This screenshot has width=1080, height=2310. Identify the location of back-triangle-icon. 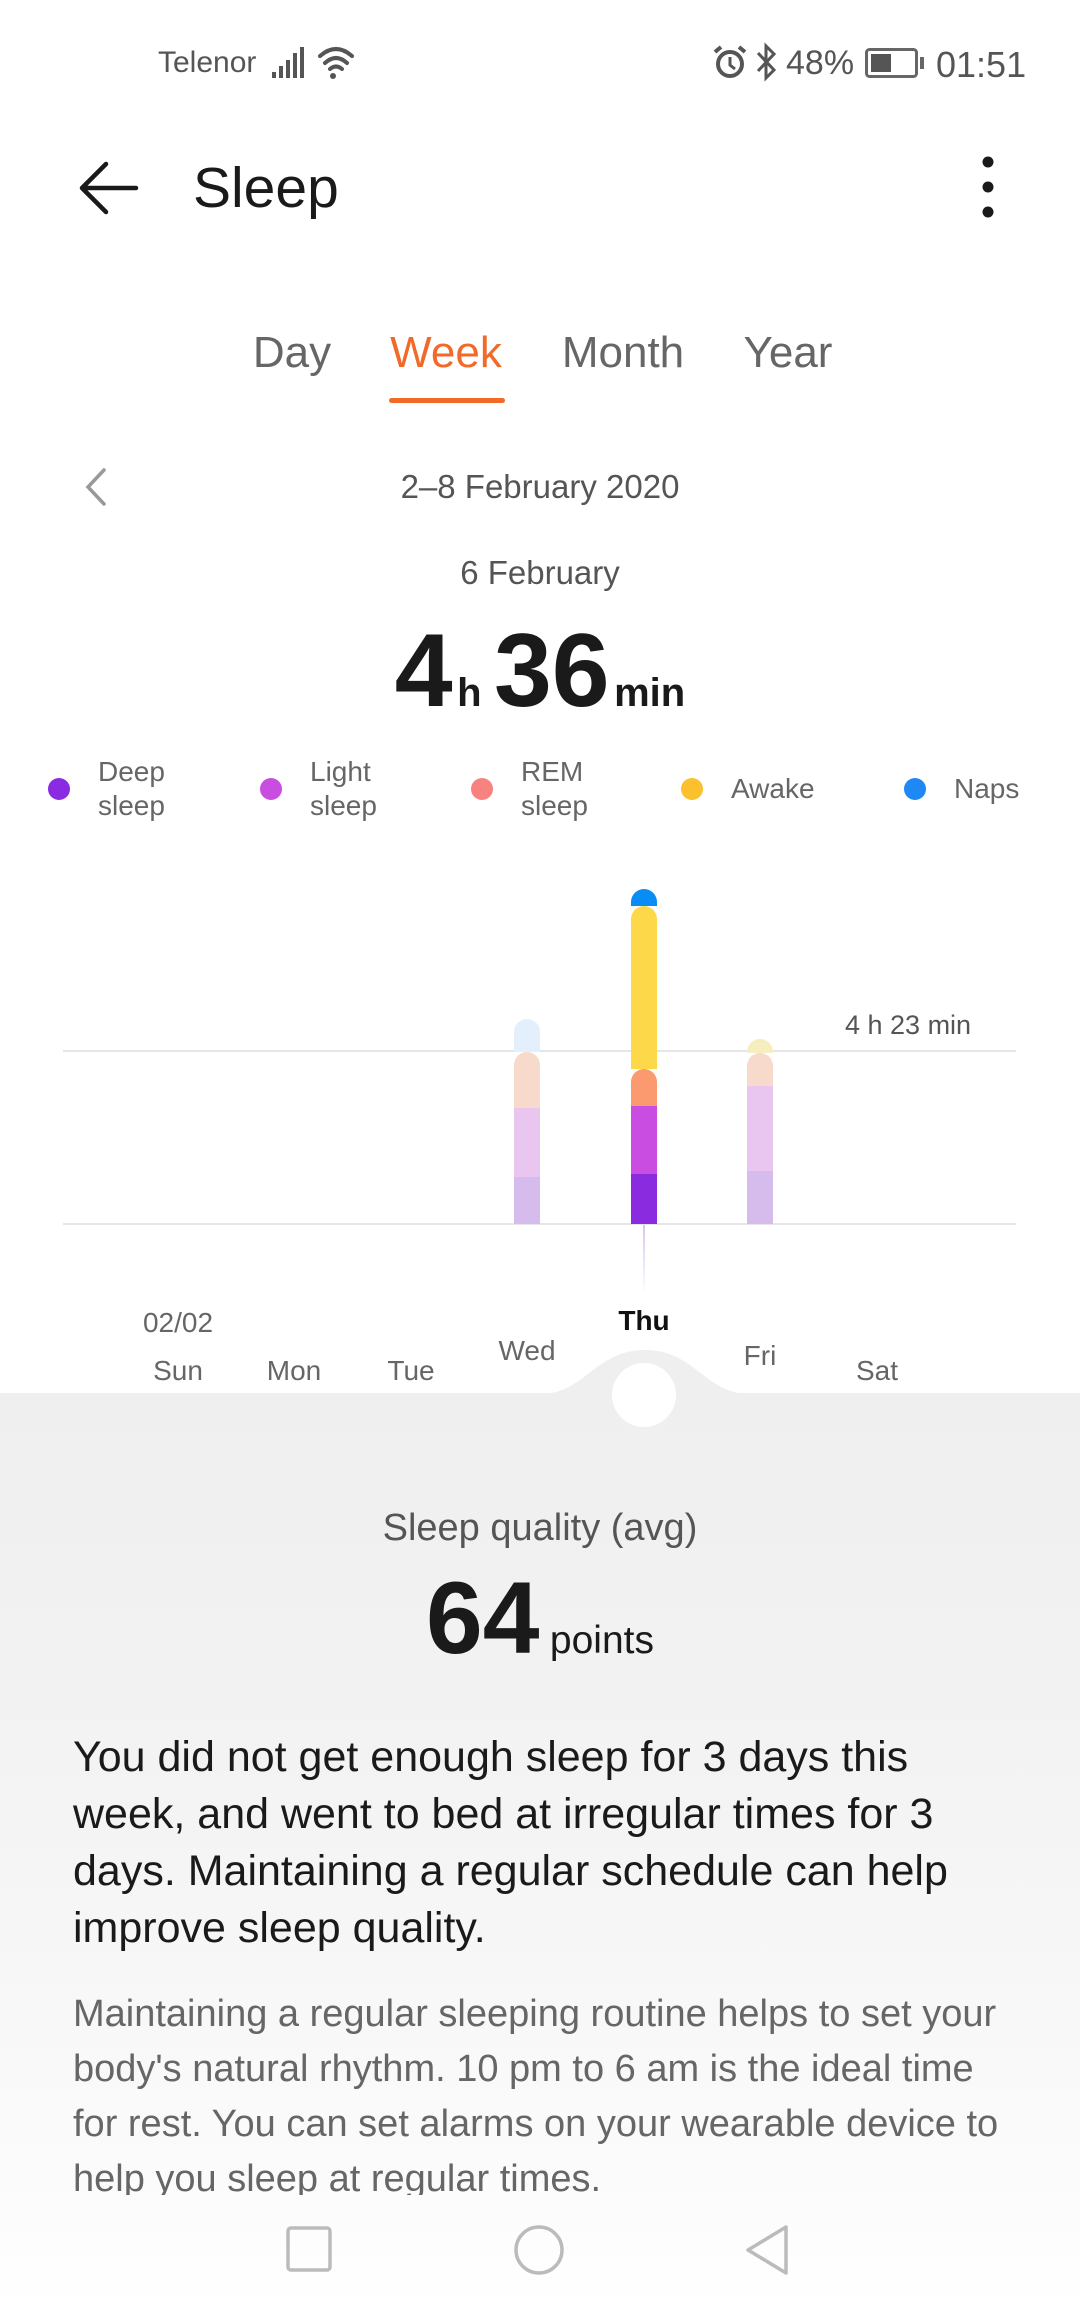
(767, 2250).